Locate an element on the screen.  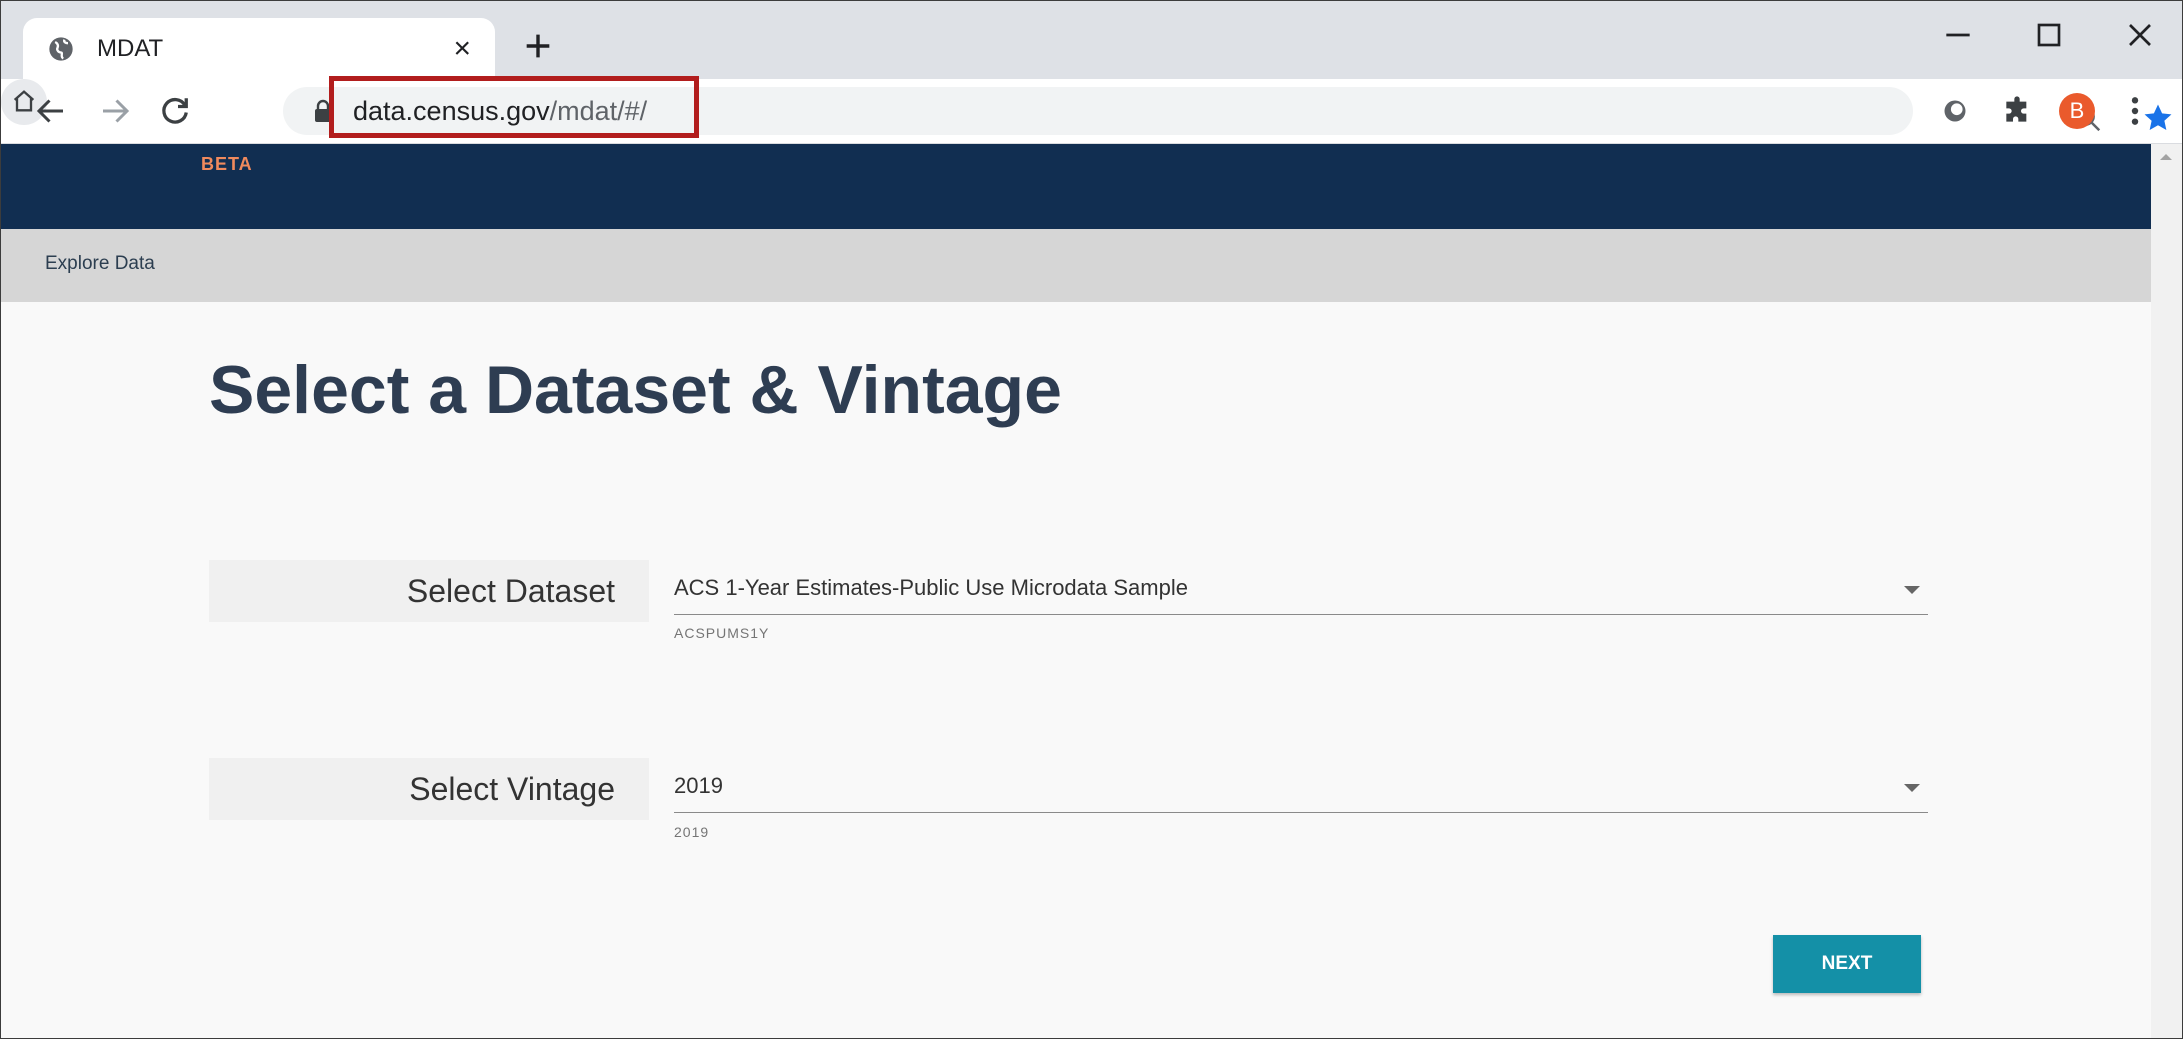
minimize-icon is located at coordinates (1958, 35).